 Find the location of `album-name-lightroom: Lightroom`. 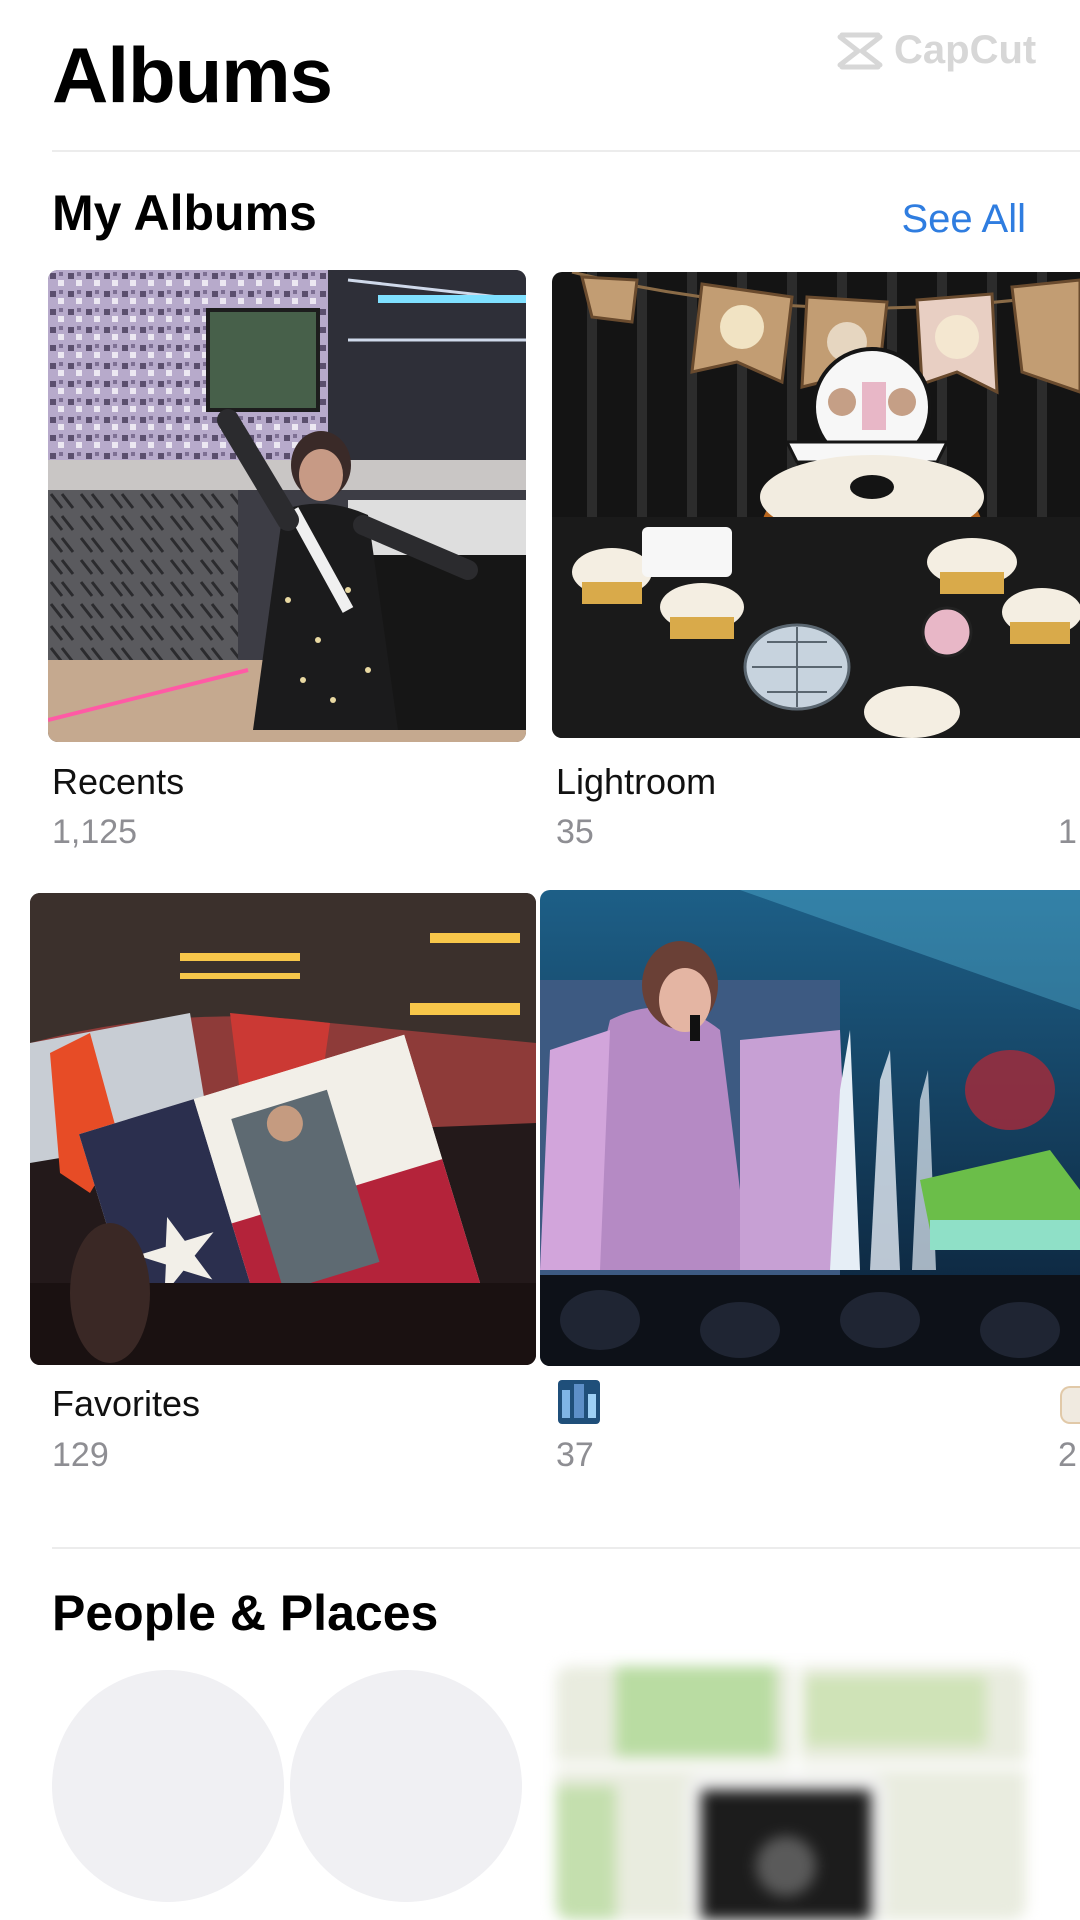

album-name-lightroom: Lightroom is located at coordinates (636, 781).